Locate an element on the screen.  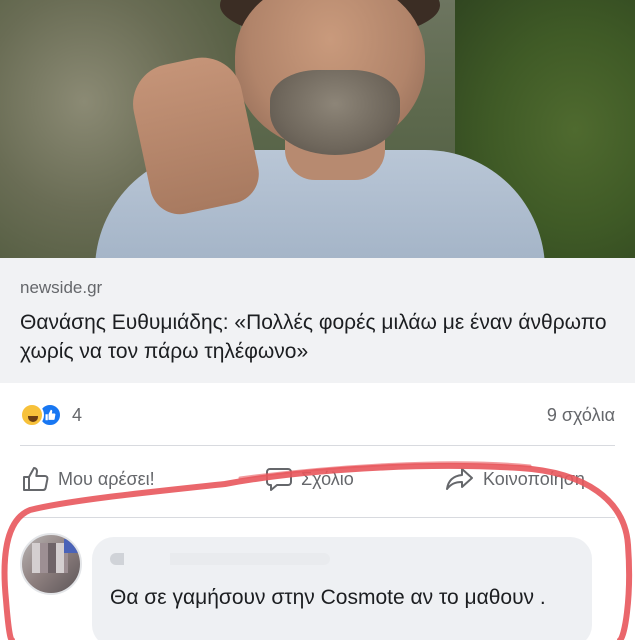
like-button: Μου αρέσει! is located at coordinates (88, 479).